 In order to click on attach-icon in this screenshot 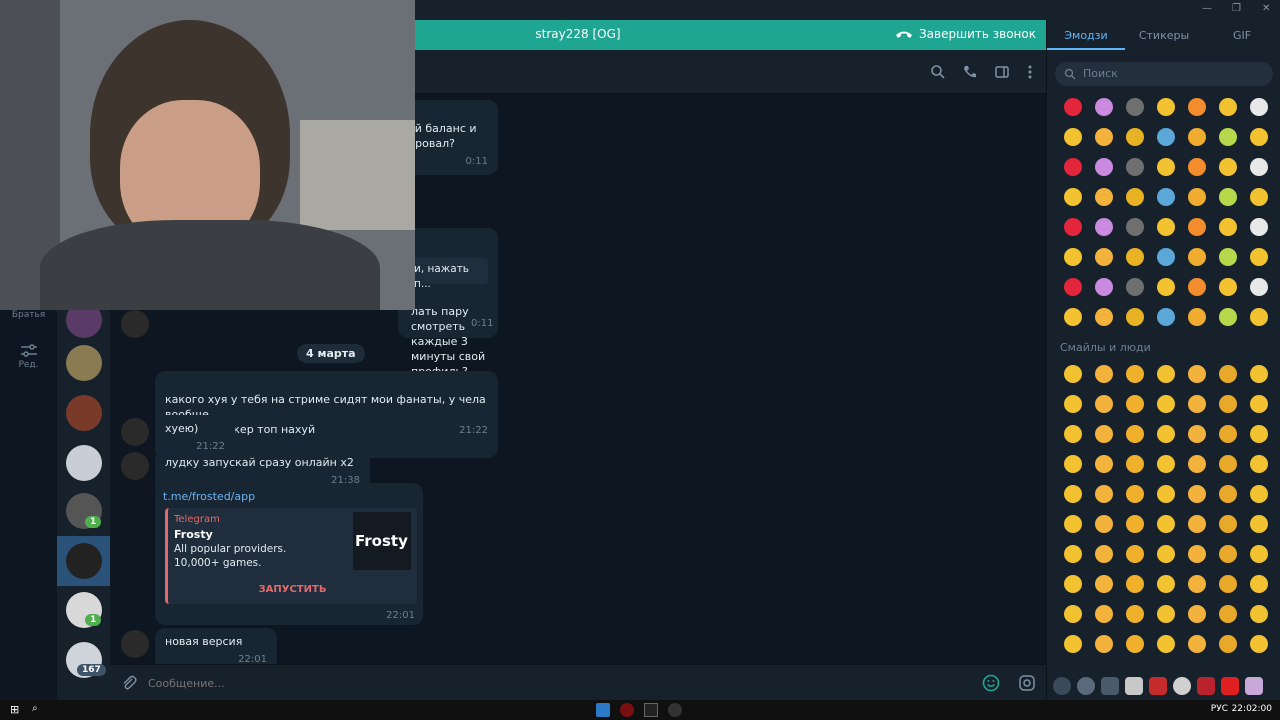, I will do `click(129, 683)`.